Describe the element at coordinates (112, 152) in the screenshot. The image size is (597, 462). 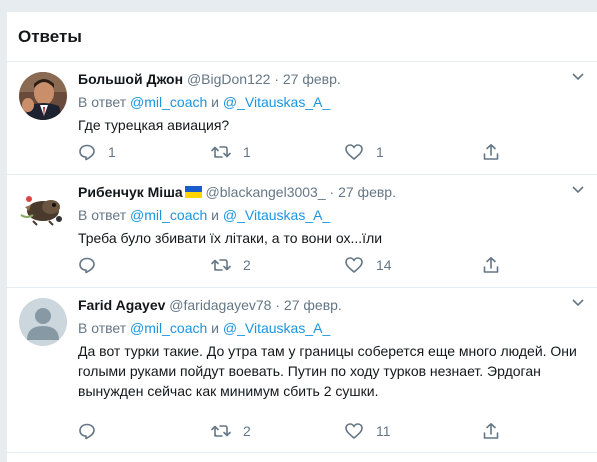
I see `reply-count: 1` at that location.